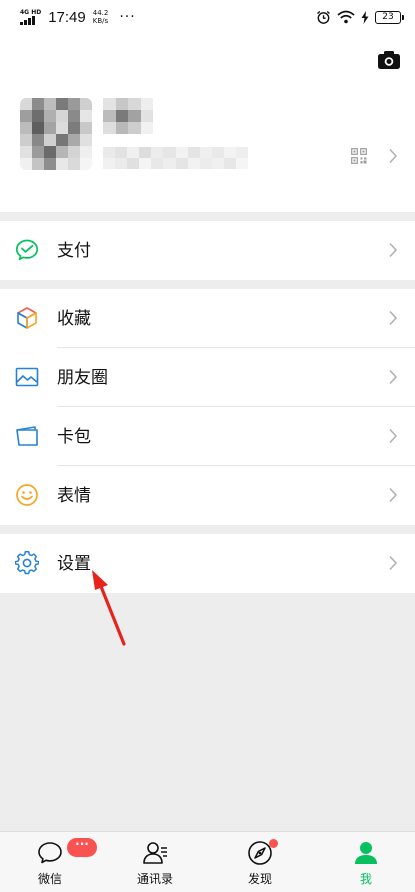  I want to click on album-picture-icon, so click(27, 377).